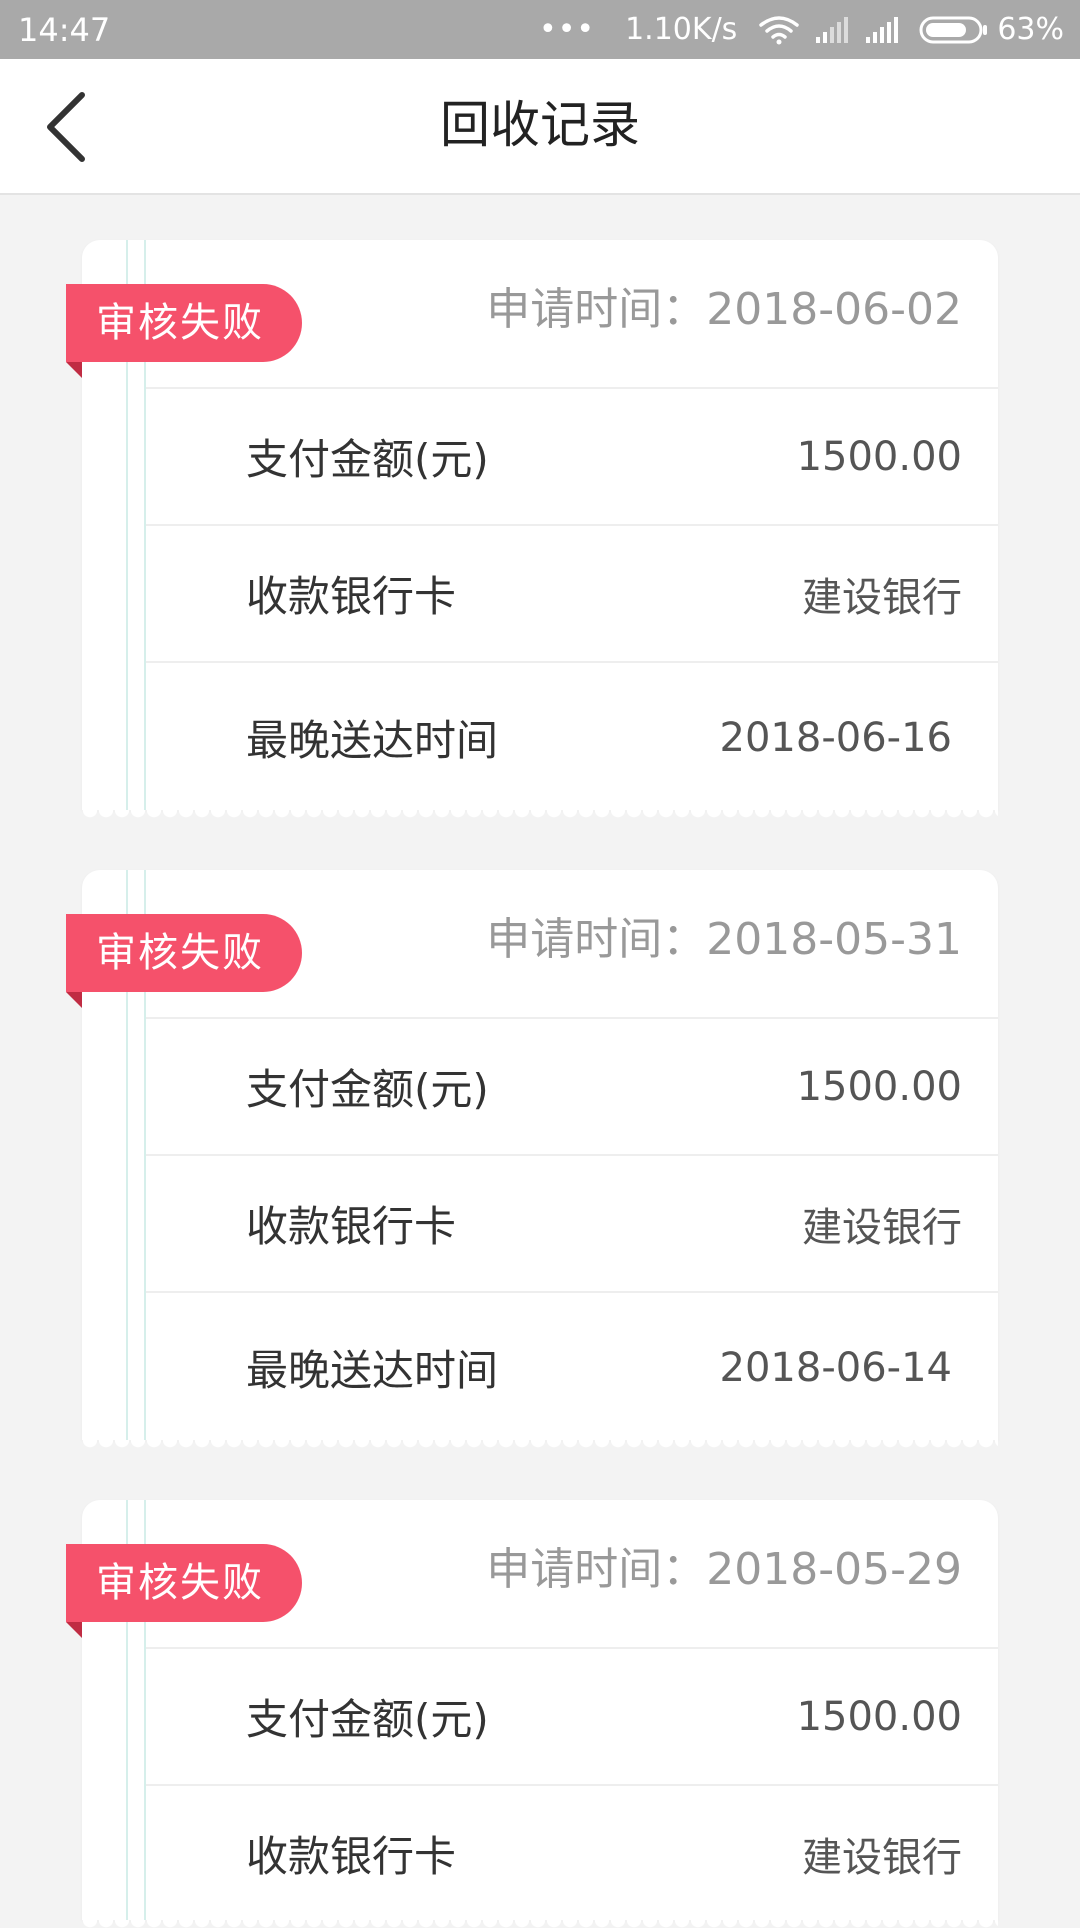 The image size is (1080, 1928). Describe the element at coordinates (724, 1569) in the screenshot. I see `apply-time: 申请时间：2018-05-29` at that location.